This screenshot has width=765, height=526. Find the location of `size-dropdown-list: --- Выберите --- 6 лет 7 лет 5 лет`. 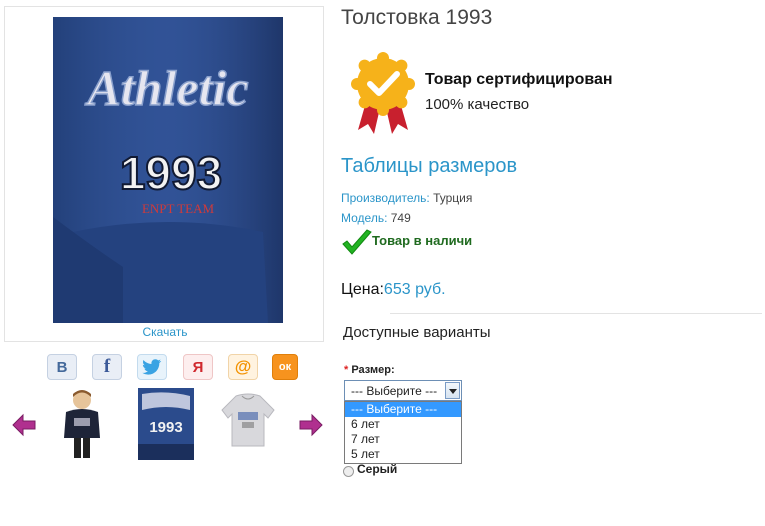

size-dropdown-list: --- Выберите --- 6 лет 7 лет 5 лет is located at coordinates (403, 432).